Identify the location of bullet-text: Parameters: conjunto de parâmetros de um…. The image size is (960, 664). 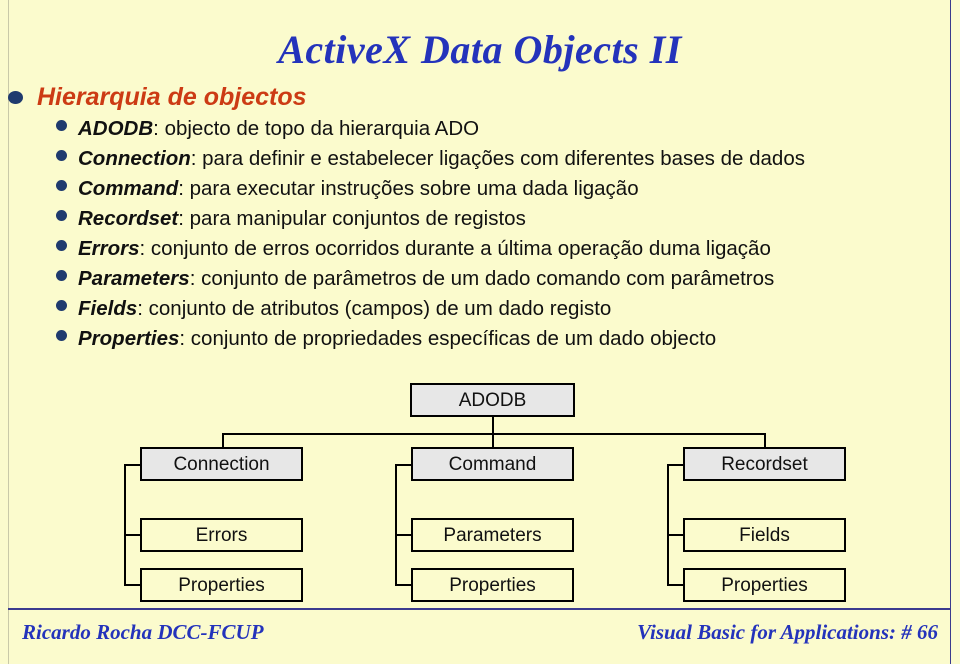
(426, 278).